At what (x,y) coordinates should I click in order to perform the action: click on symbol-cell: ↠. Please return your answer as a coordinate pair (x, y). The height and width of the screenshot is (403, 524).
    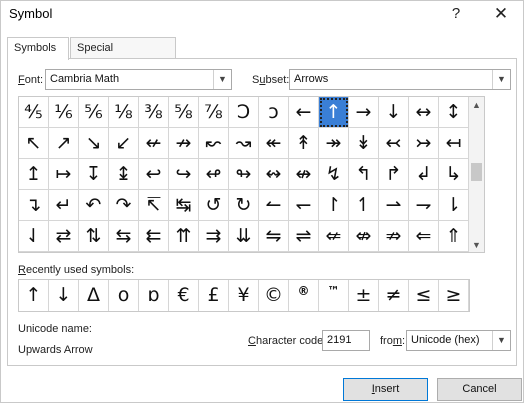
    Looking at the image, I should click on (334, 143).